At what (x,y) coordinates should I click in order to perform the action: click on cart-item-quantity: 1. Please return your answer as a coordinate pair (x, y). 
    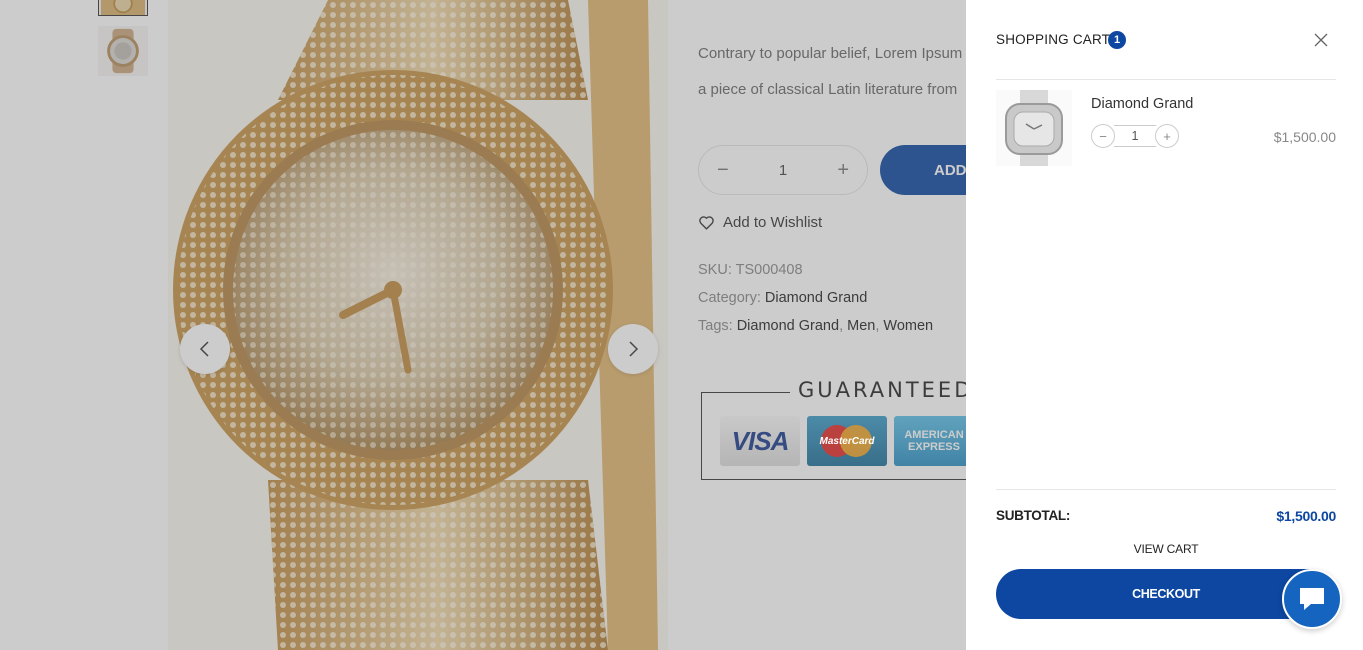
    Looking at the image, I should click on (1135, 136).